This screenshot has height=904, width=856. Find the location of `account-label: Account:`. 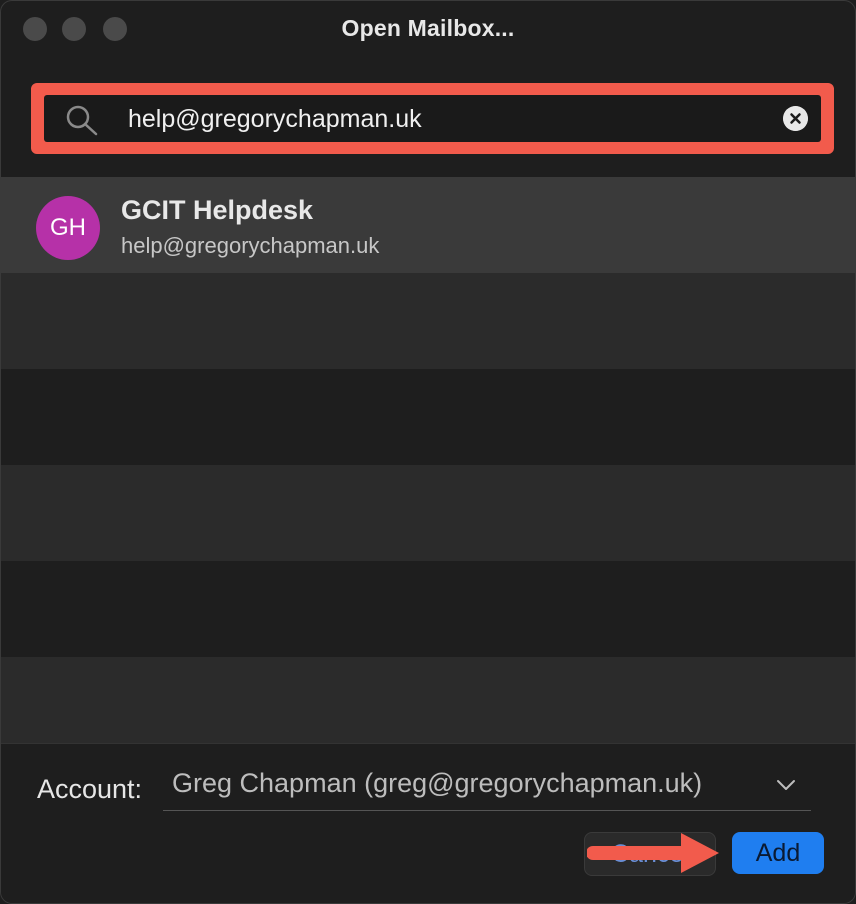

account-label: Account: is located at coordinates (90, 789).